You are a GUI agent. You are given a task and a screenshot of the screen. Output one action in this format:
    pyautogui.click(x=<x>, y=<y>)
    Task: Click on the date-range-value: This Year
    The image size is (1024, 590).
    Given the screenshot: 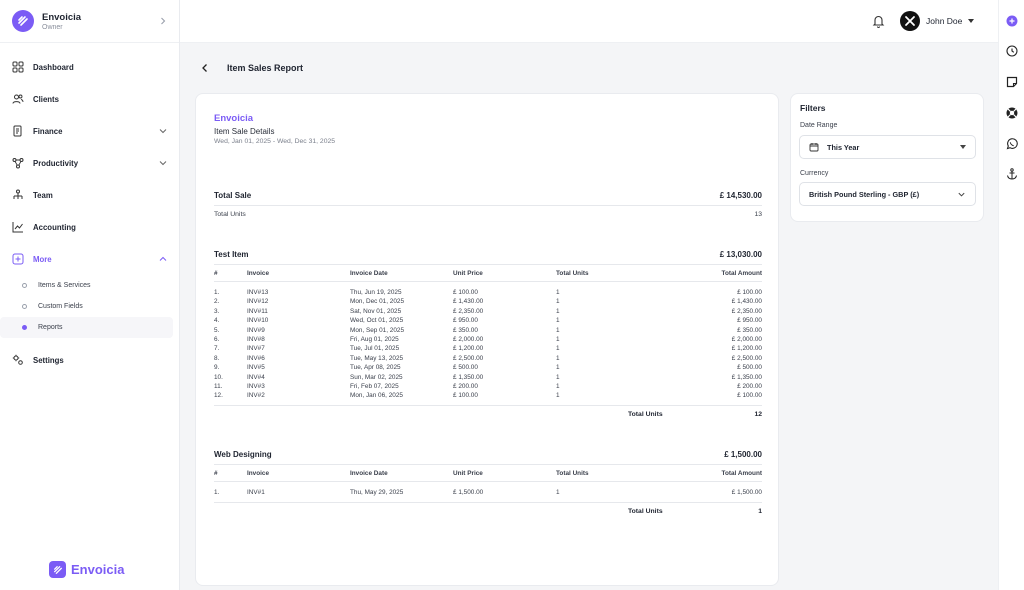 What is the action you would take?
    pyautogui.click(x=843, y=147)
    